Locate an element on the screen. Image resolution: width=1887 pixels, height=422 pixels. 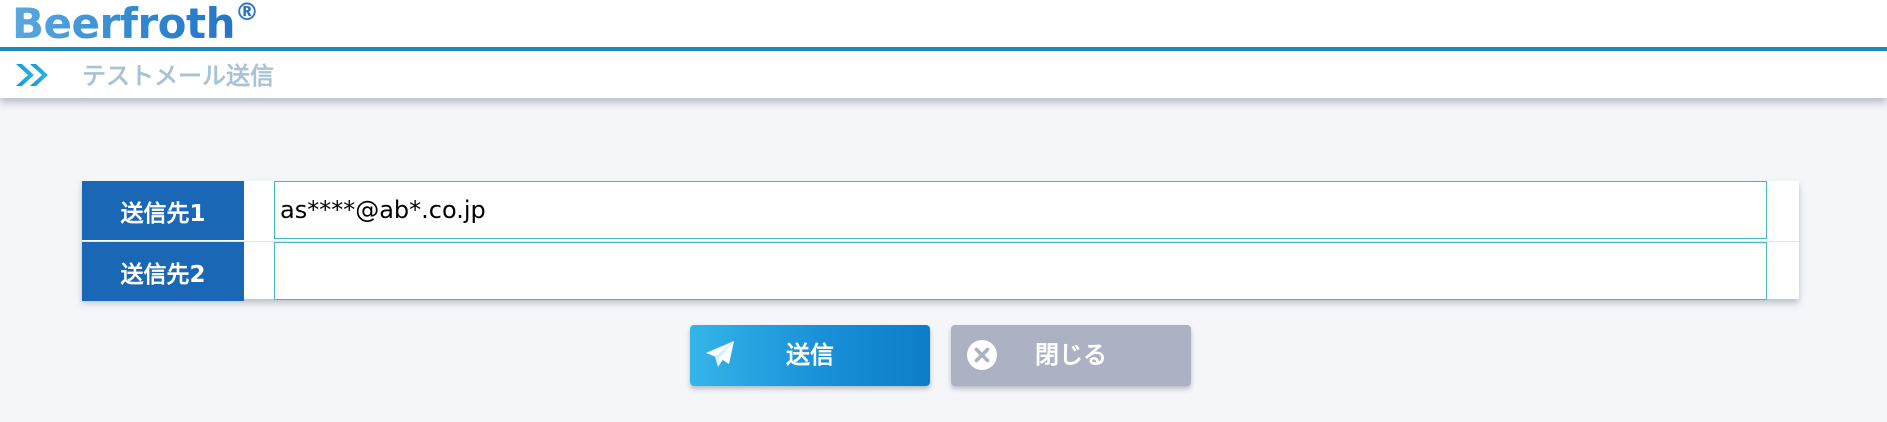
close-circle-icon is located at coordinates (982, 355).